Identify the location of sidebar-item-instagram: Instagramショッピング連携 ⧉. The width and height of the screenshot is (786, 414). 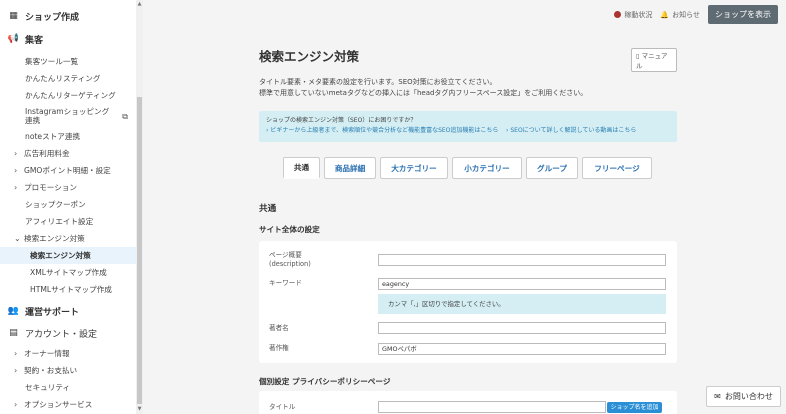
(68, 116).